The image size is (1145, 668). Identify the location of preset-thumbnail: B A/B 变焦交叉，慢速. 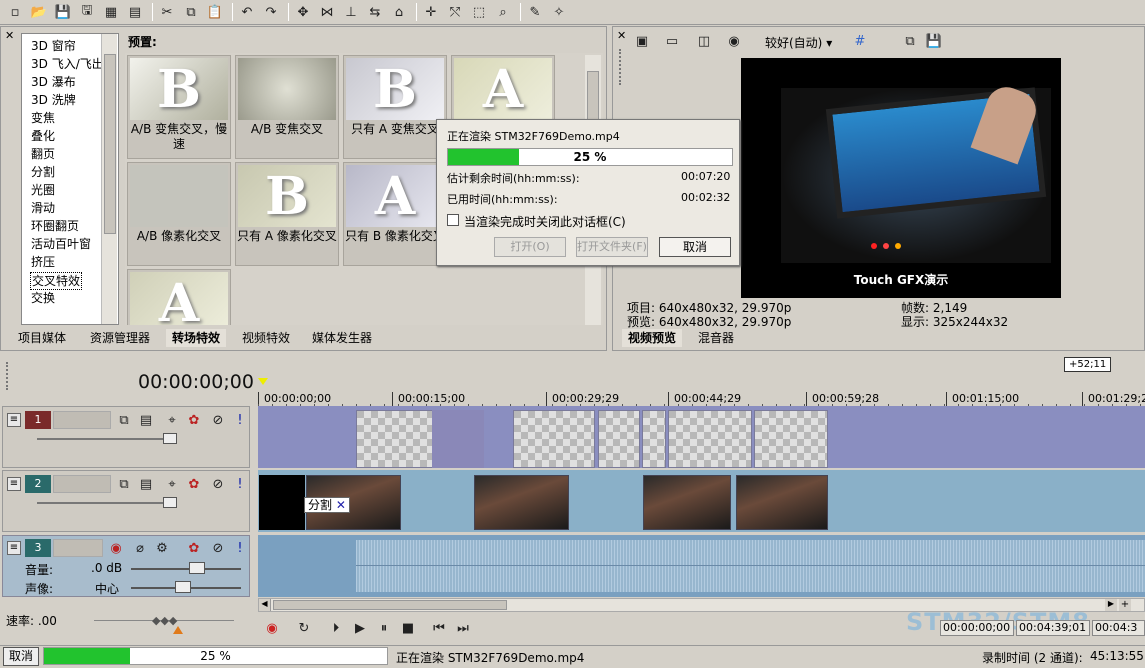
(179, 107).